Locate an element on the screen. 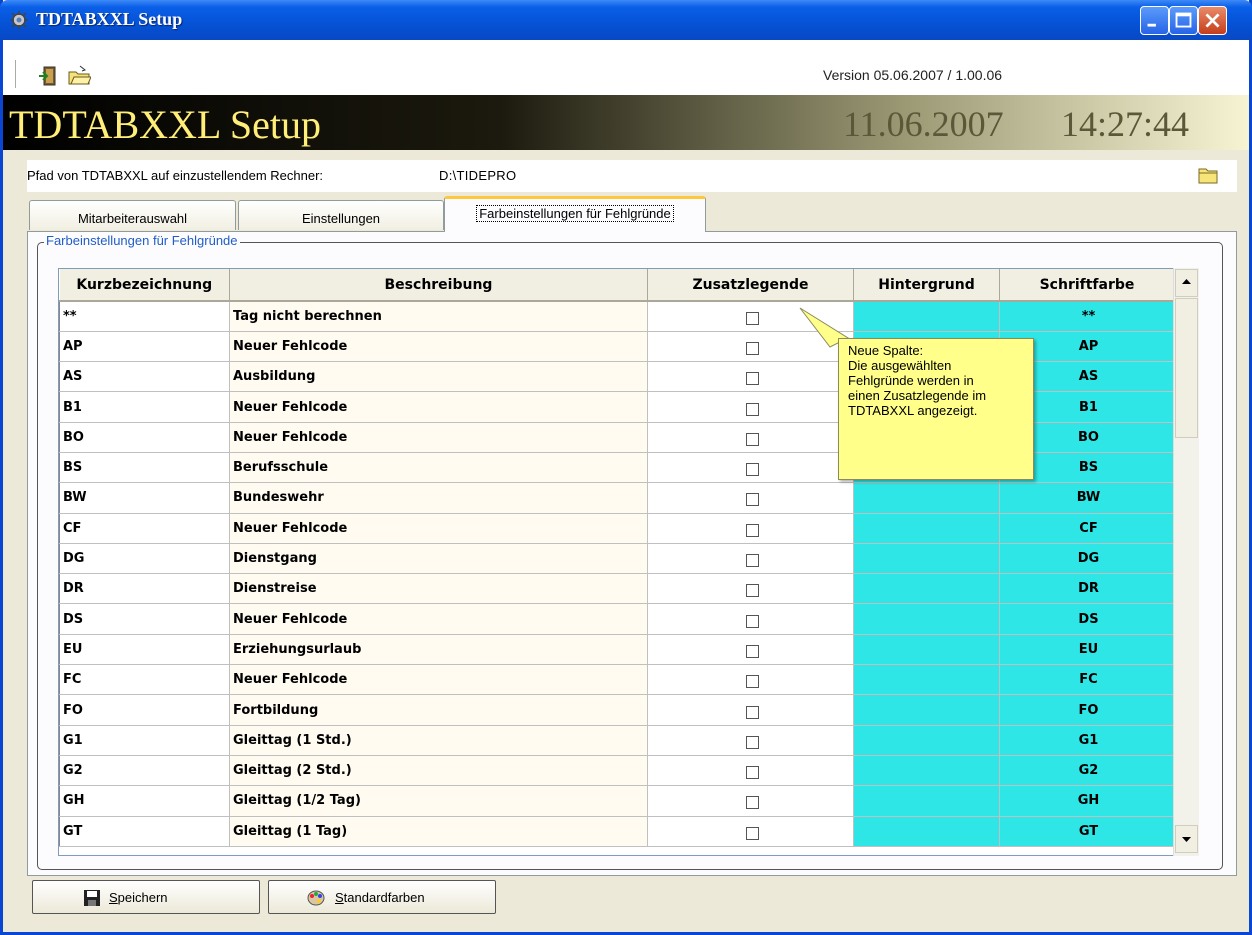 This screenshot has width=1252, height=935. code-cell: BS is located at coordinates (144, 468).